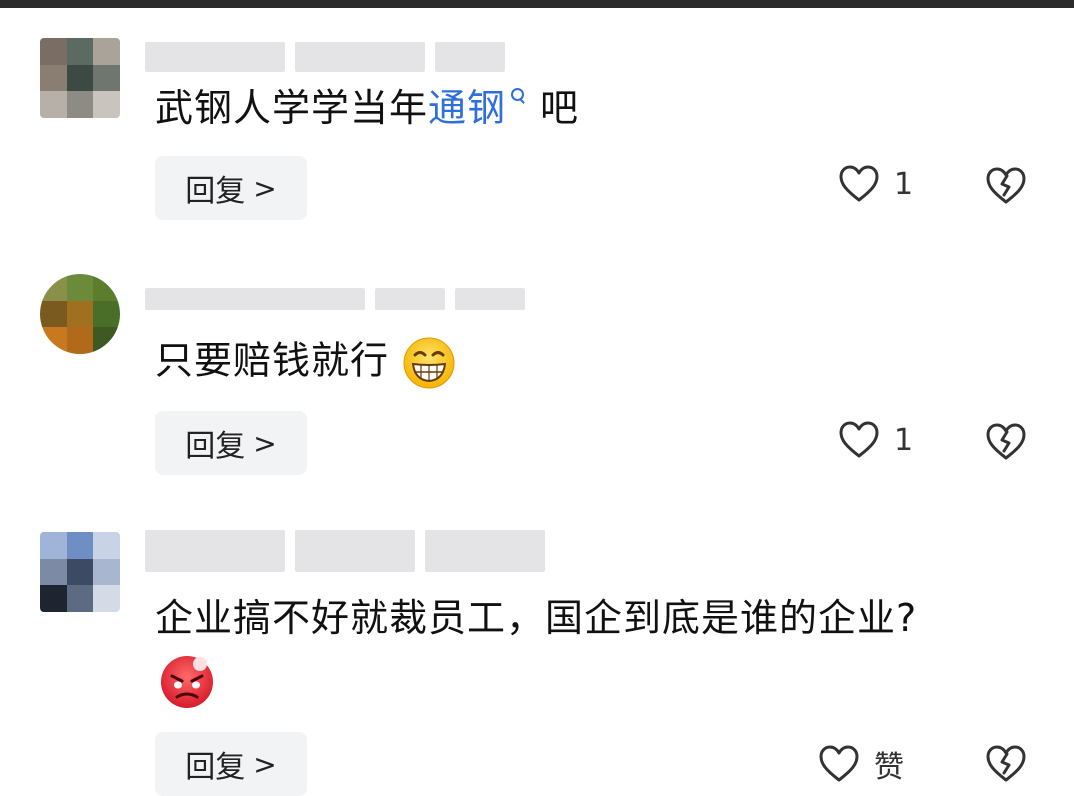 This screenshot has width=1074, height=796. I want to click on username-blurred, so click(345, 551).